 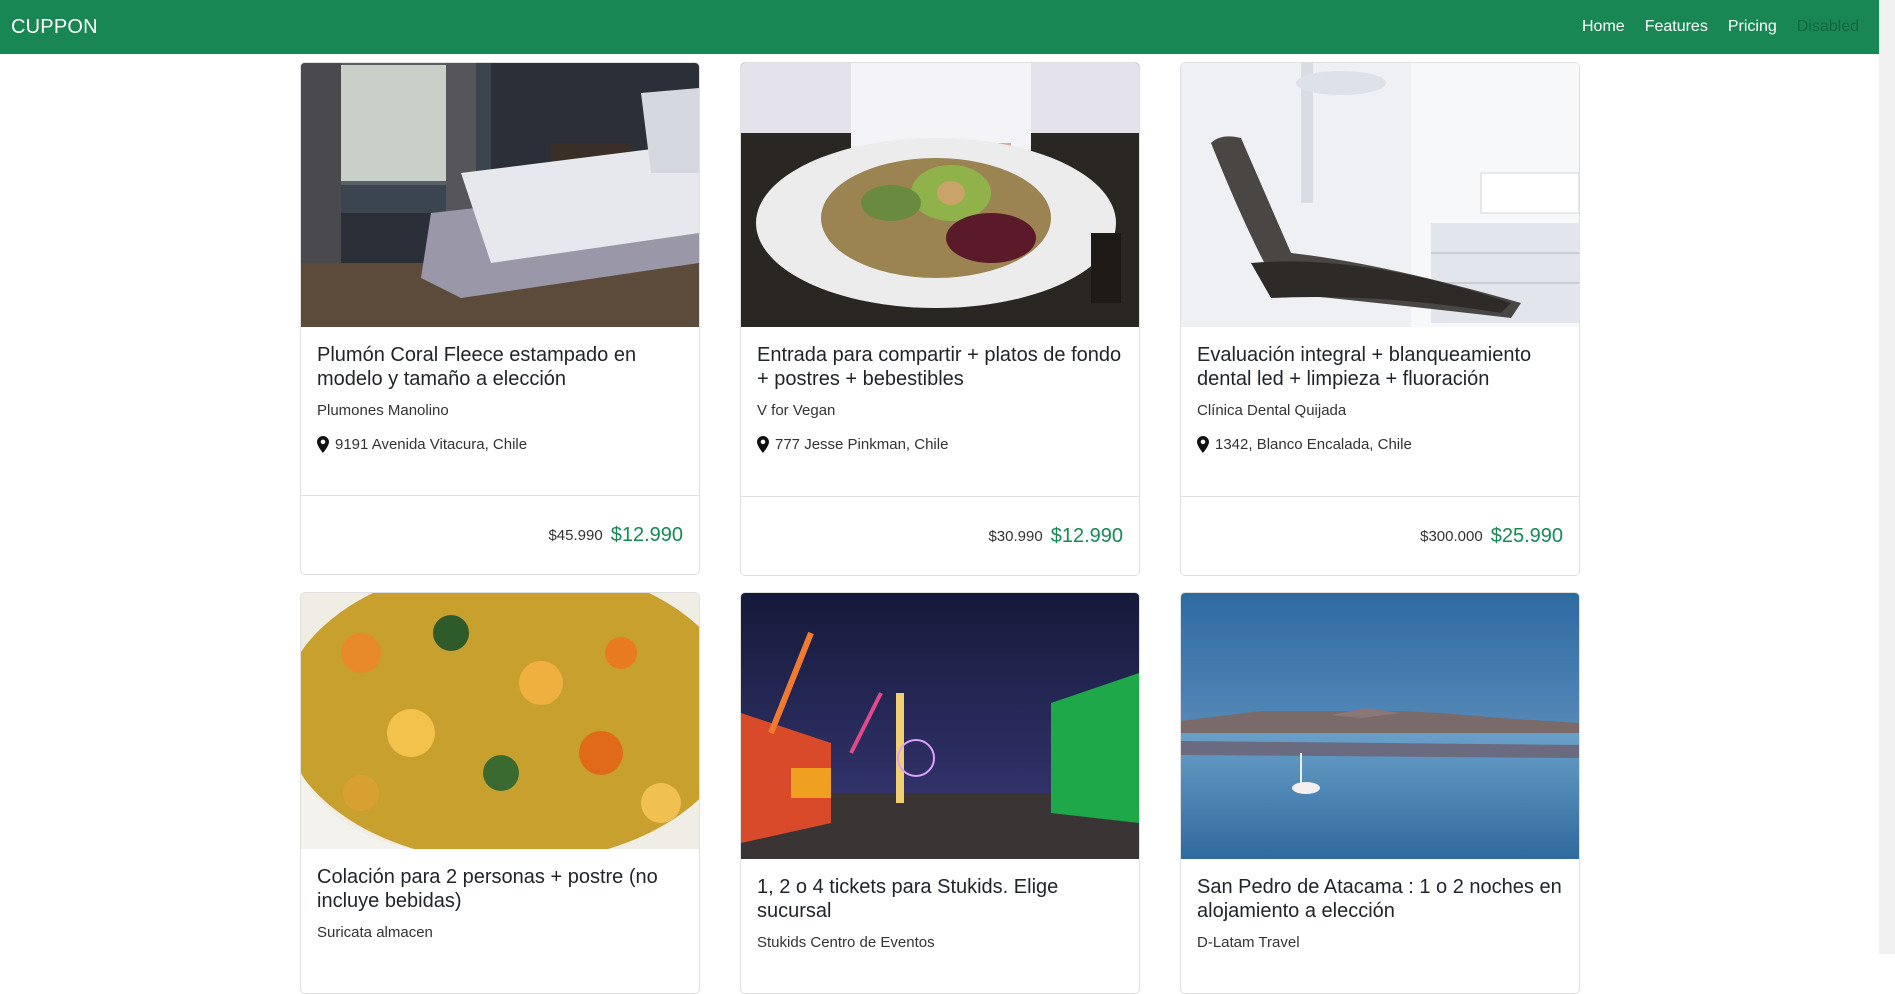 I want to click on deal-location-text: 777 Jesse Pinkman, Chile, so click(x=862, y=444).